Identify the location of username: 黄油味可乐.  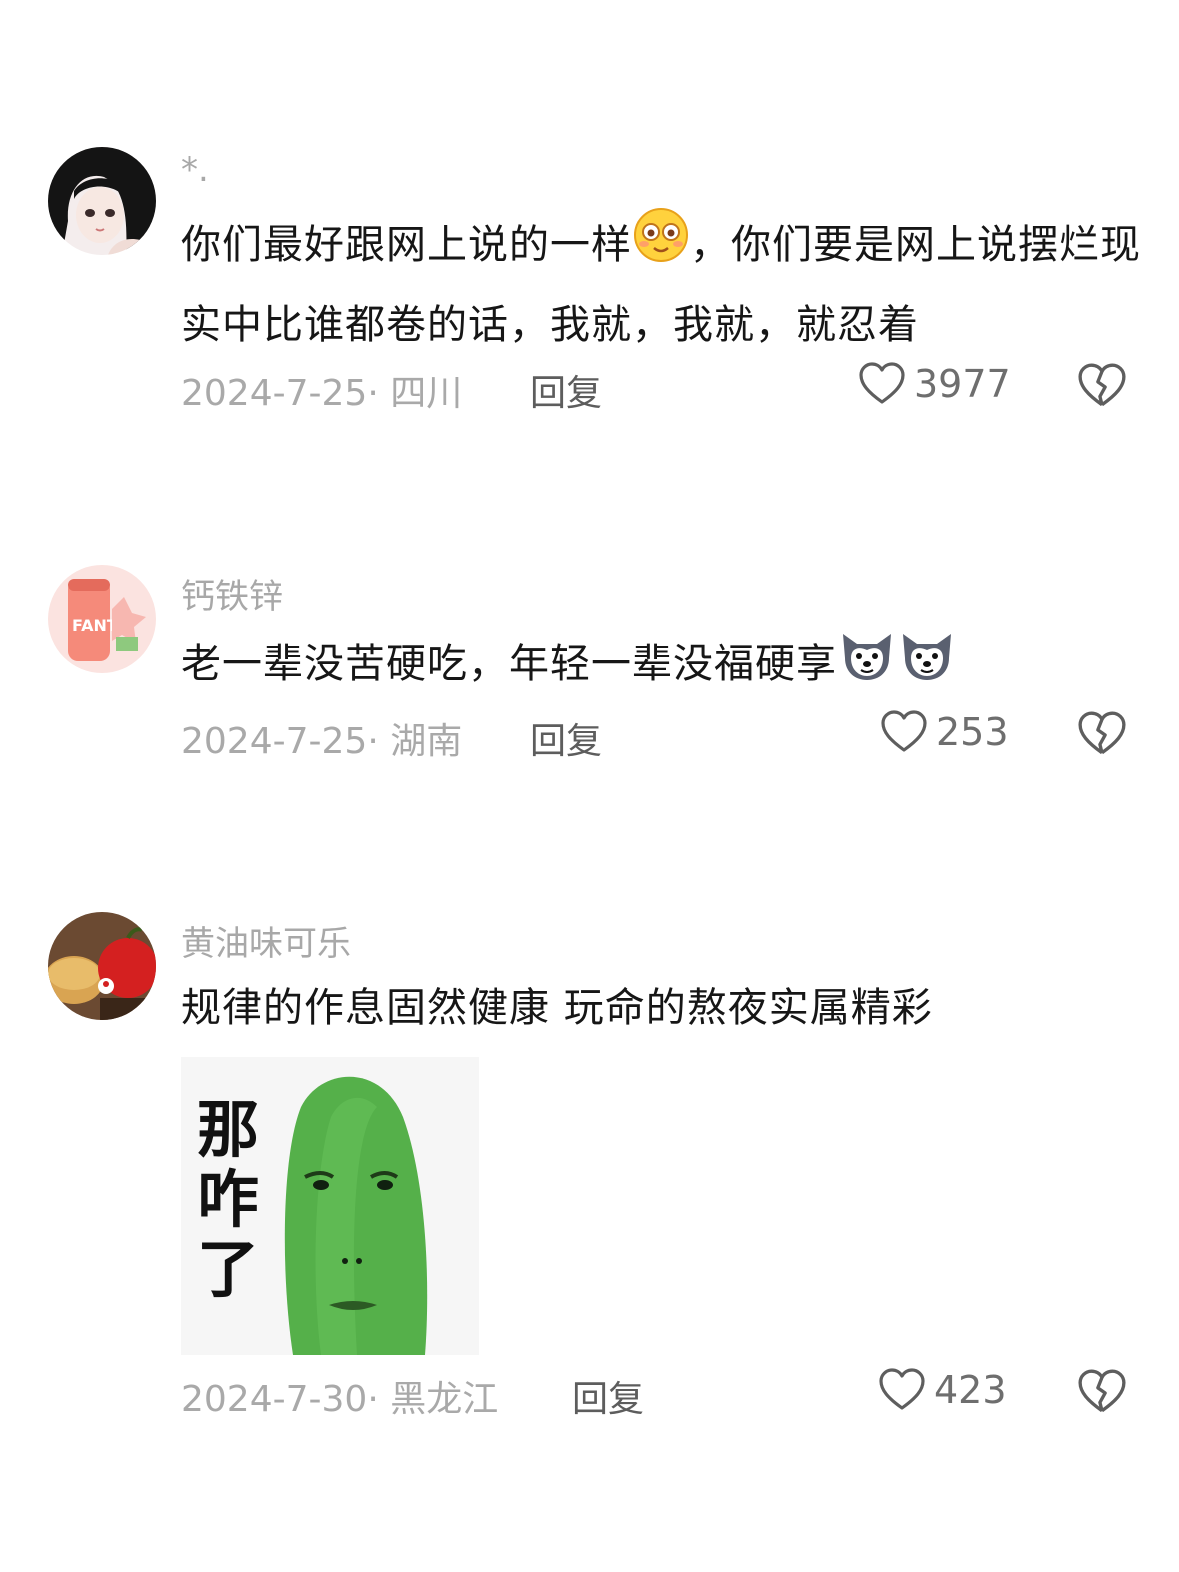
(266, 940).